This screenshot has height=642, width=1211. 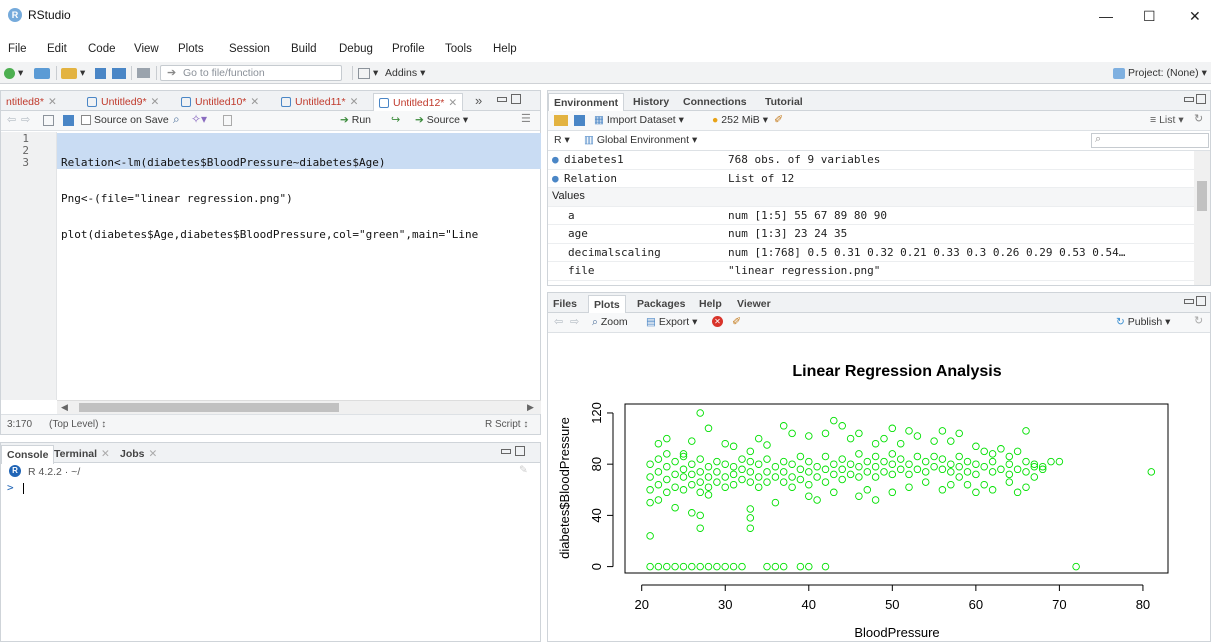 What do you see at coordinates (710, 304) in the screenshot?
I see `tab-help: Help` at bounding box center [710, 304].